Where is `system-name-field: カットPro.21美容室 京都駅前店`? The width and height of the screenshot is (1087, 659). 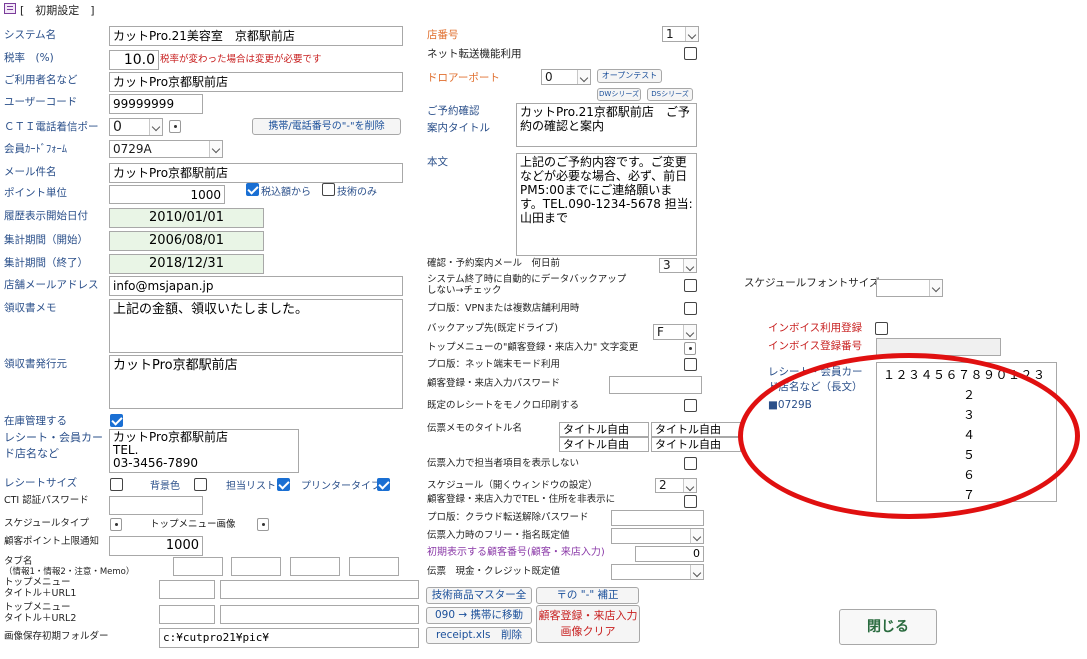 system-name-field: カットPro.21美容室 京都駅前店 is located at coordinates (256, 36).